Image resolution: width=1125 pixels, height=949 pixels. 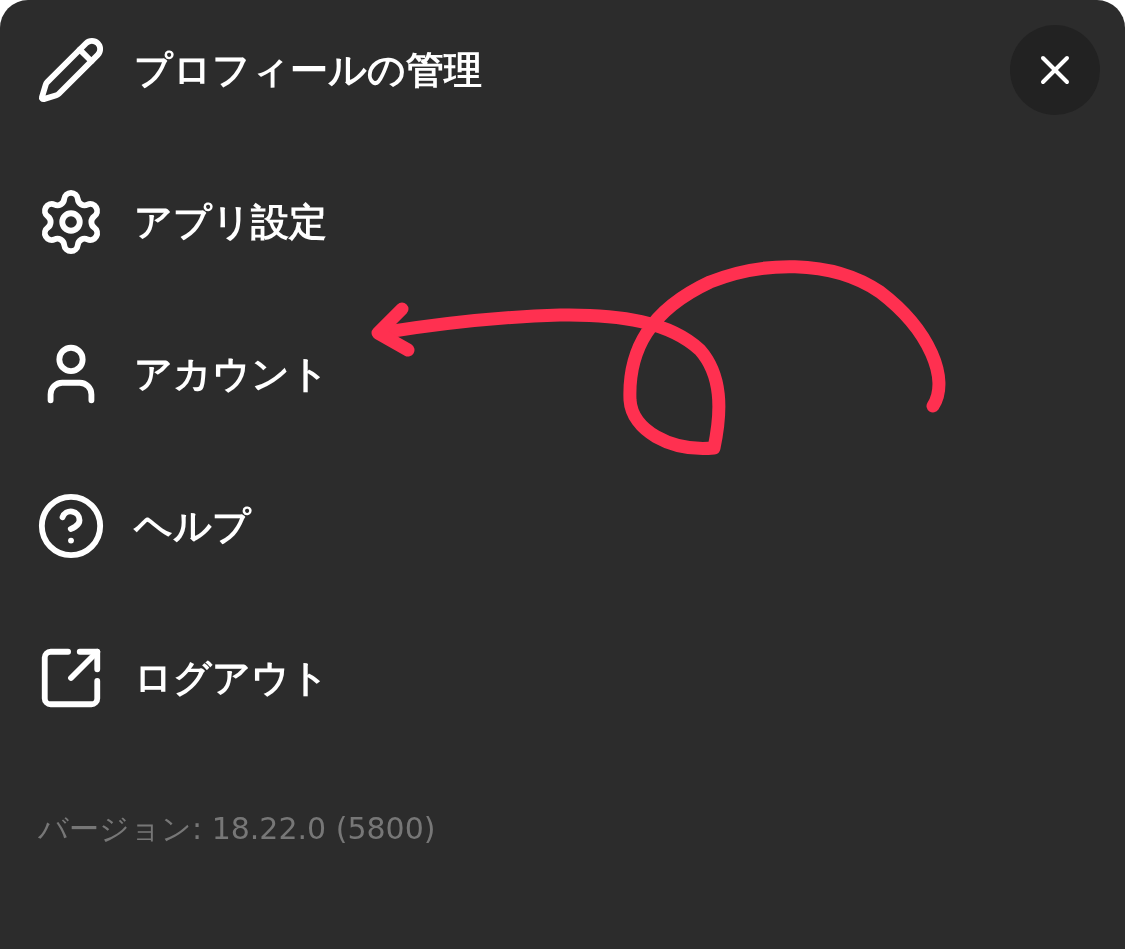 What do you see at coordinates (436, 678) in the screenshot?
I see `menu-item: ログアウト` at bounding box center [436, 678].